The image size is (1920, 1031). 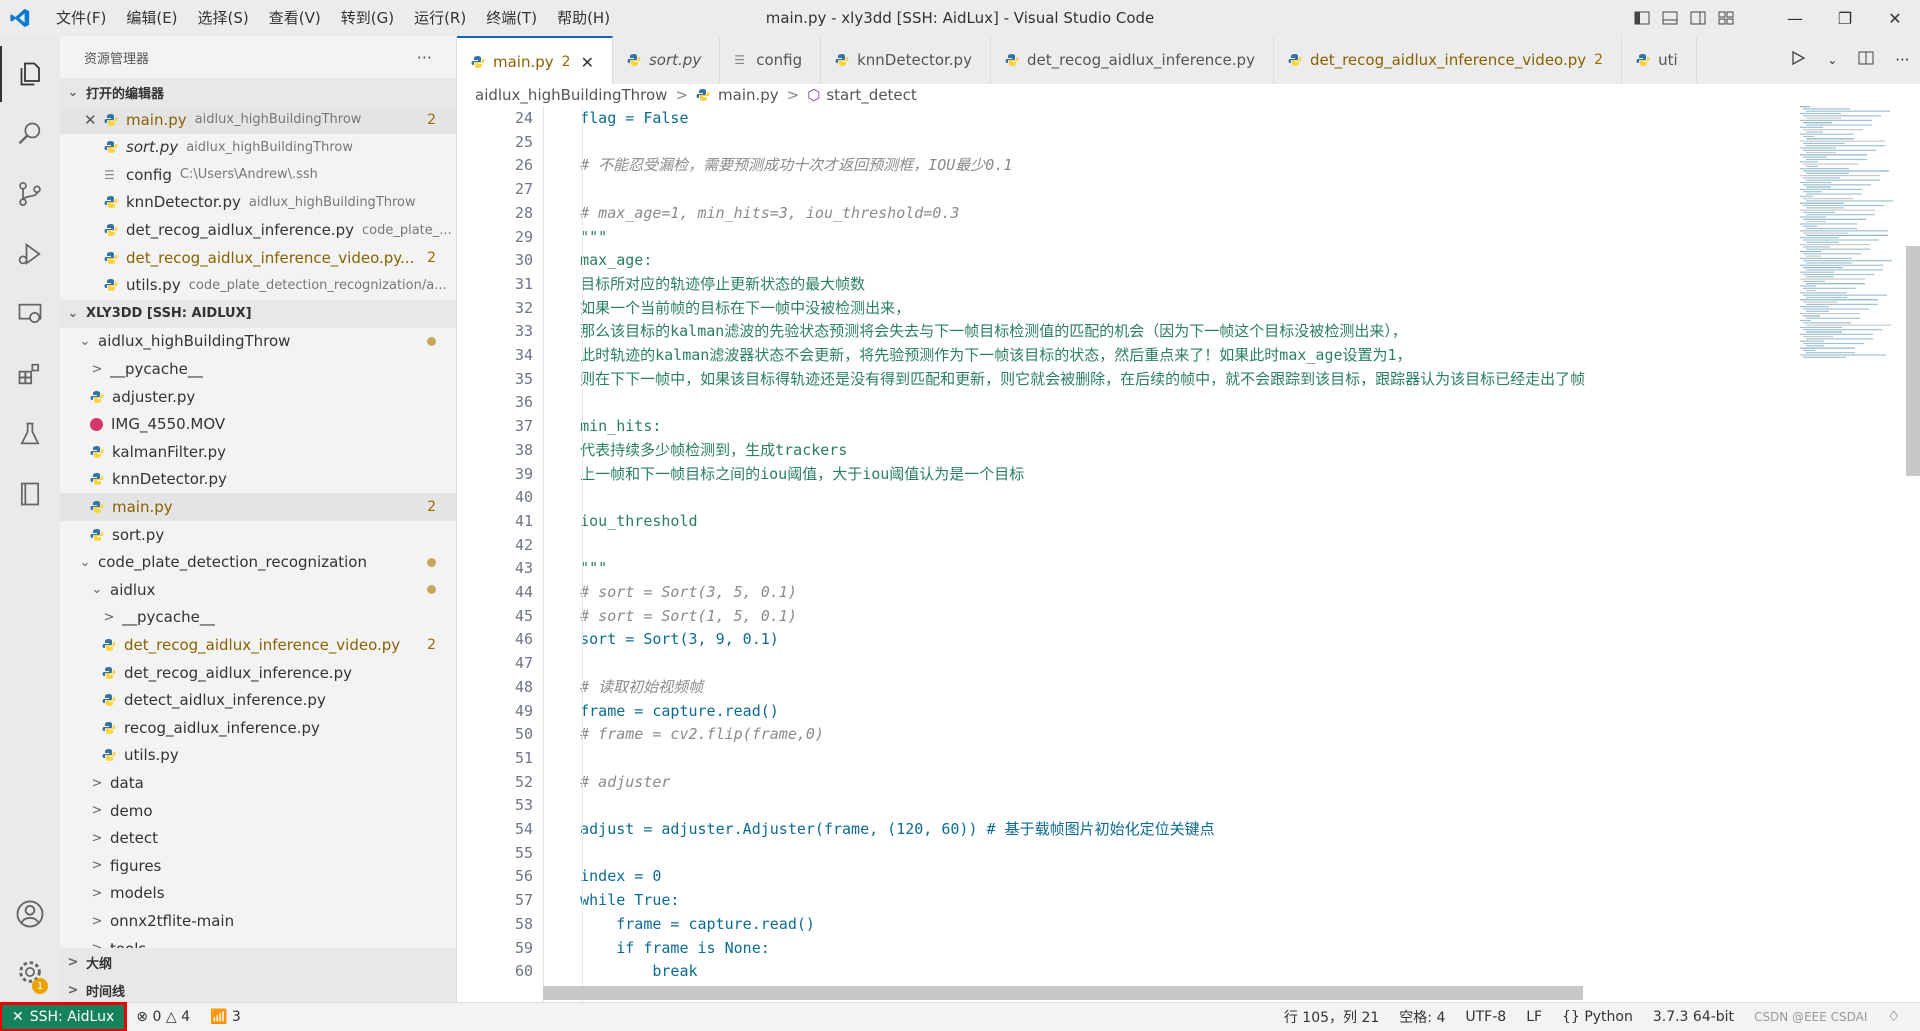 What do you see at coordinates (258, 893) in the screenshot?
I see `tree-folder: > models` at bounding box center [258, 893].